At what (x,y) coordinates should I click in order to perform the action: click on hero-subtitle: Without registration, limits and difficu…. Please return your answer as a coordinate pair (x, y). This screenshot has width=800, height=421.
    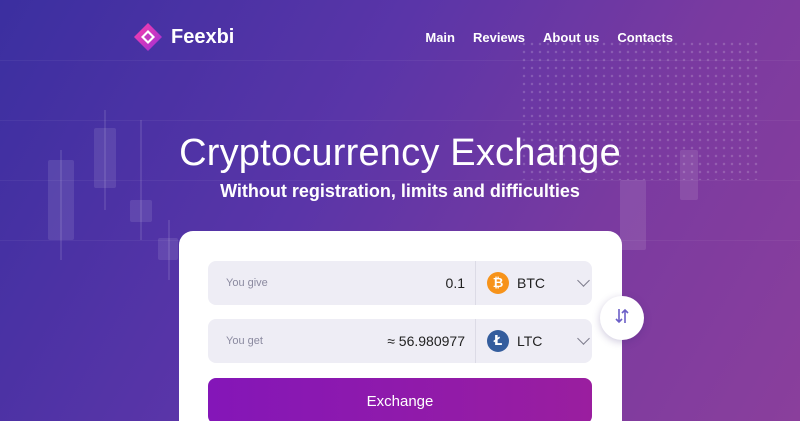
    Looking at the image, I should click on (400, 191).